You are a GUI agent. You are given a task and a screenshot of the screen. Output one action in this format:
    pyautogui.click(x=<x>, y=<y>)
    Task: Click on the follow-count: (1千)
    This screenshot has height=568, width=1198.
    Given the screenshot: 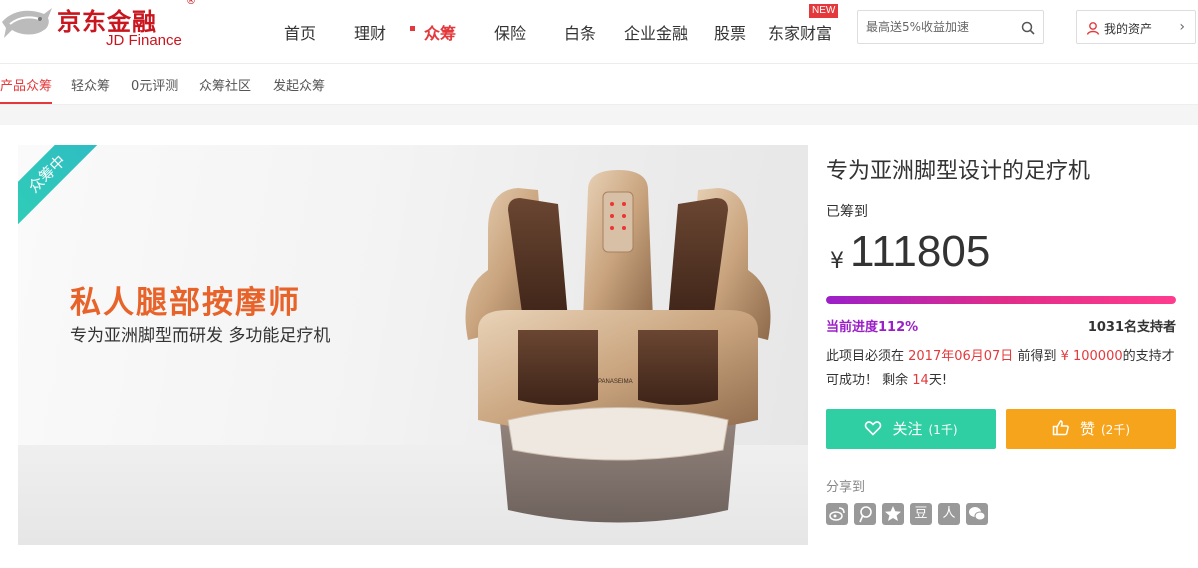 What is the action you would take?
    pyautogui.click(x=943, y=430)
    